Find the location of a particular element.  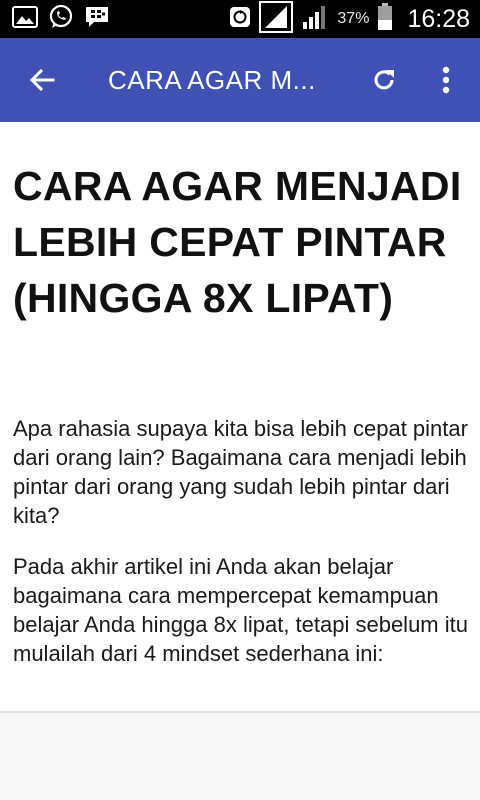

notification-icons is located at coordinates (61, 19).